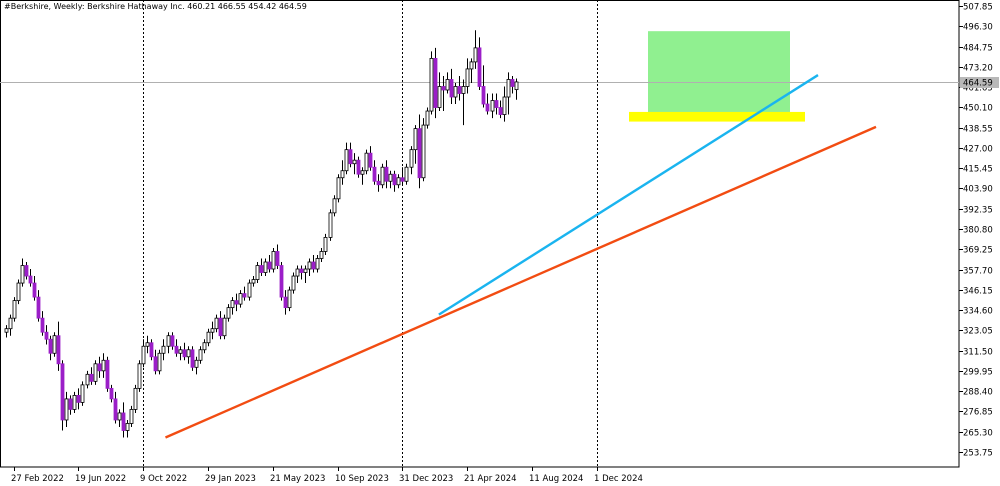  Describe the element at coordinates (978, 190) in the screenshot. I see `y-axis-label: 403.90` at that location.